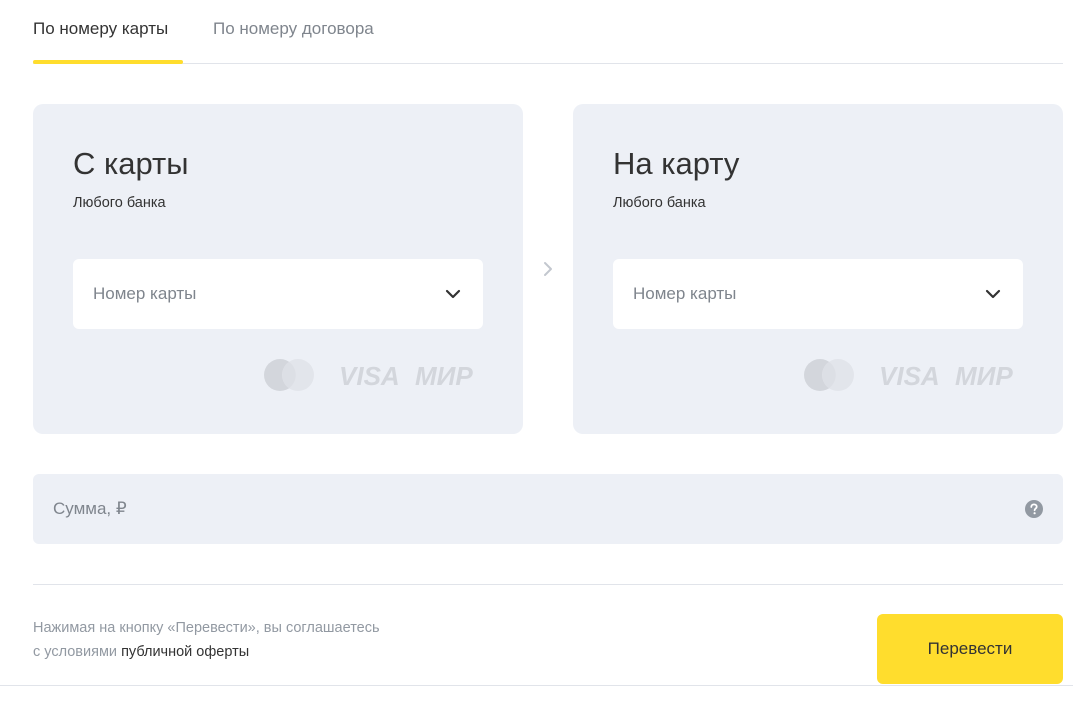  I want to click on active-tab-indicator, so click(108, 62).